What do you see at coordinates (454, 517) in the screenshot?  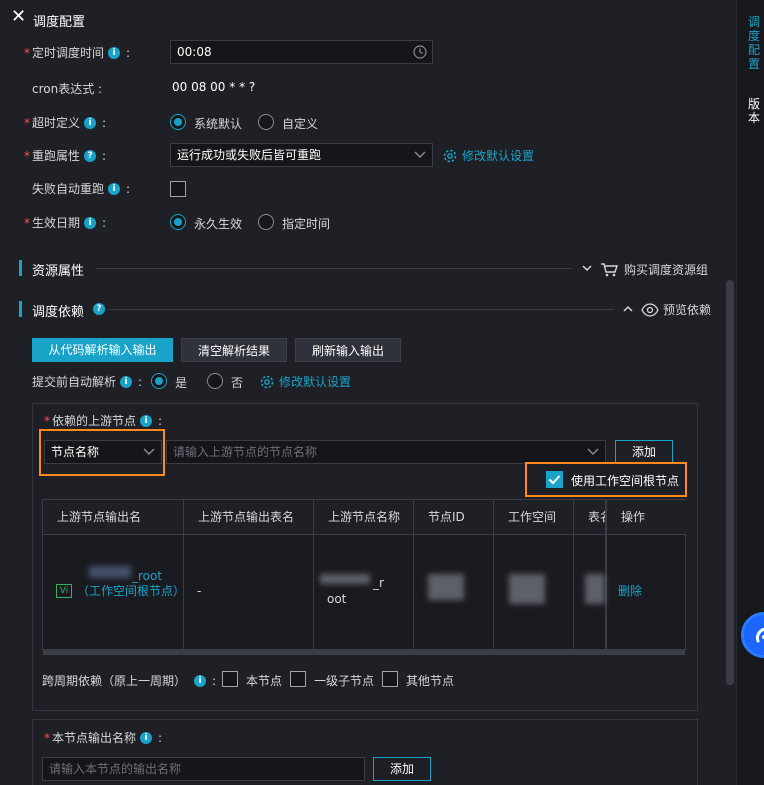 I see `table-header: 节点ID` at bounding box center [454, 517].